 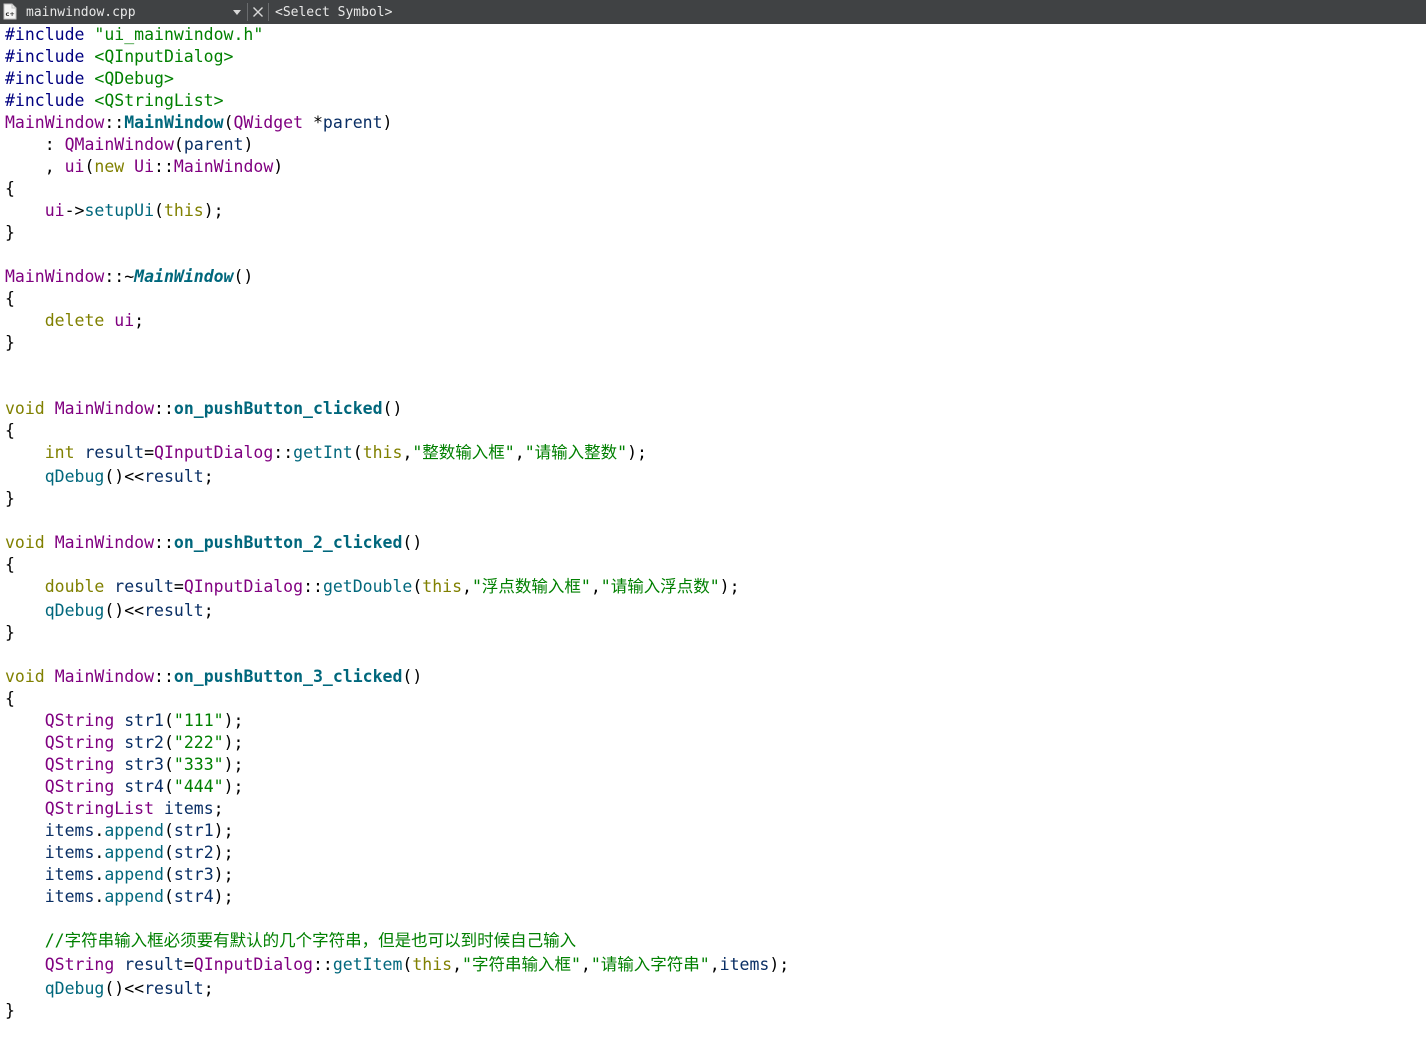 What do you see at coordinates (660, 586) in the screenshot?
I see `code-token: "请输入浮点数"` at bounding box center [660, 586].